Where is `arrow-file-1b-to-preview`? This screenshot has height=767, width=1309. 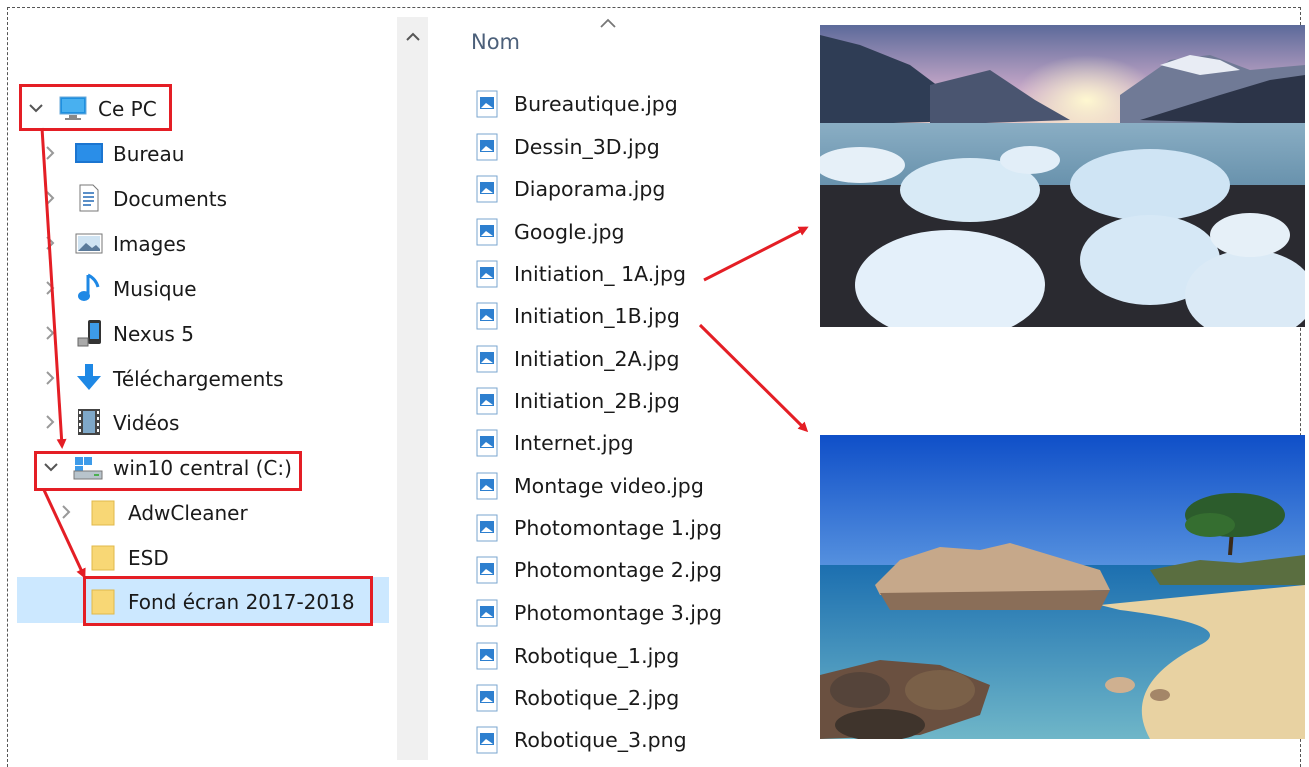 arrow-file-1b-to-preview is located at coordinates (753, 378).